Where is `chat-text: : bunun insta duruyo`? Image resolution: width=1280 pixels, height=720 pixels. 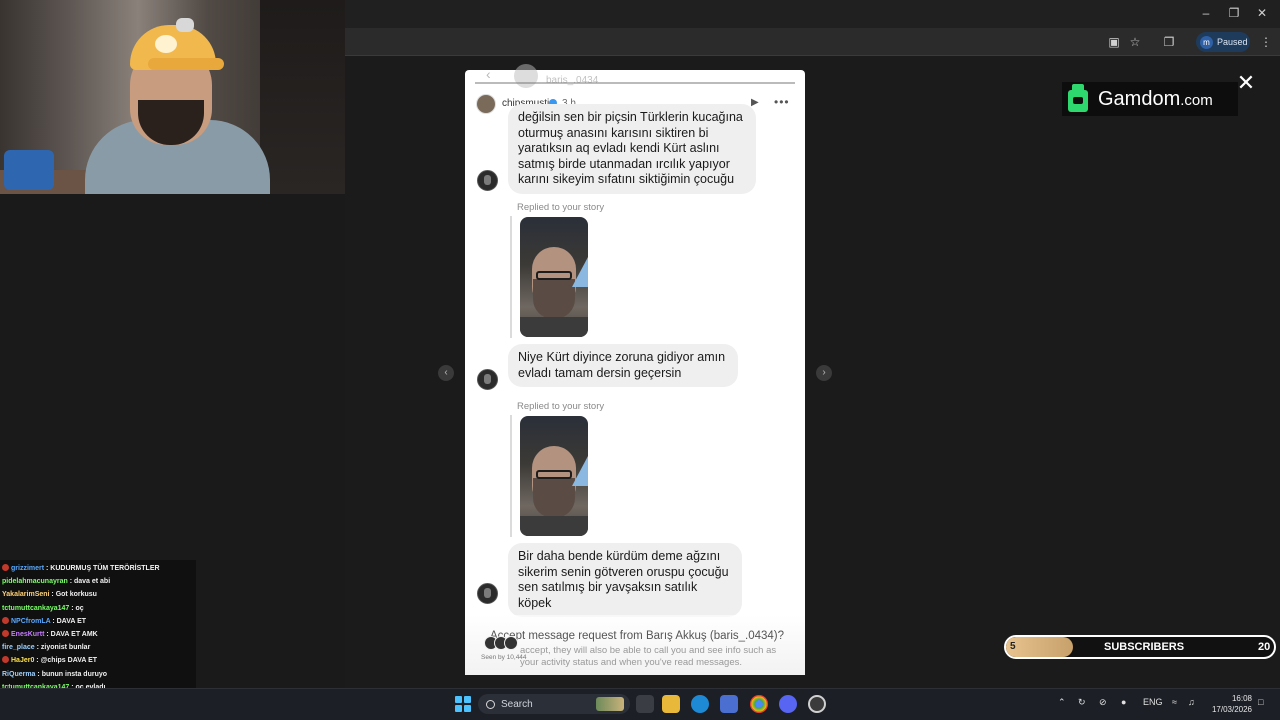 chat-text: : bunun insta duruyo is located at coordinates (71, 674).